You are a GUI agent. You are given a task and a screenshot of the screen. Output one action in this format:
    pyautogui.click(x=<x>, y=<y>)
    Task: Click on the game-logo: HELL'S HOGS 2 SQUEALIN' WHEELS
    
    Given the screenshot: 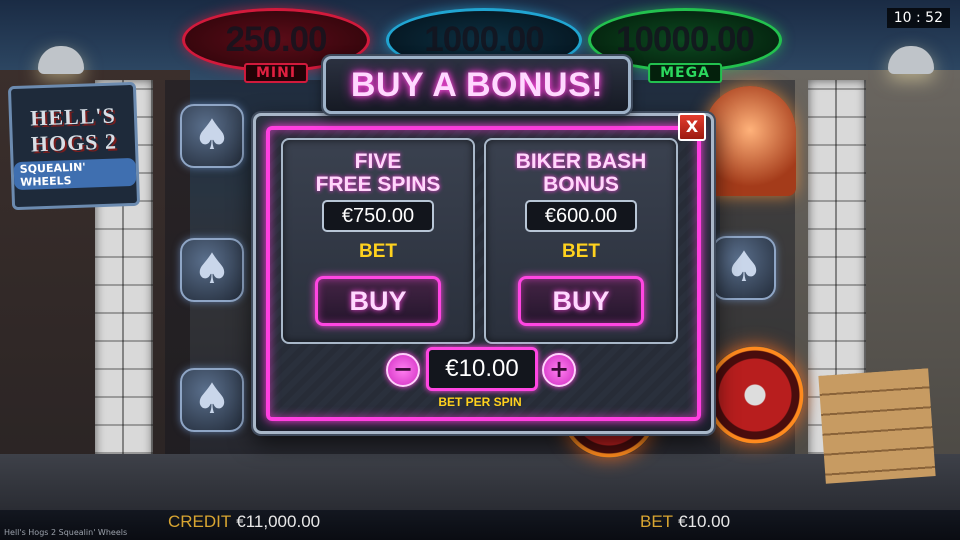 What is the action you would take?
    pyautogui.click(x=74, y=146)
    